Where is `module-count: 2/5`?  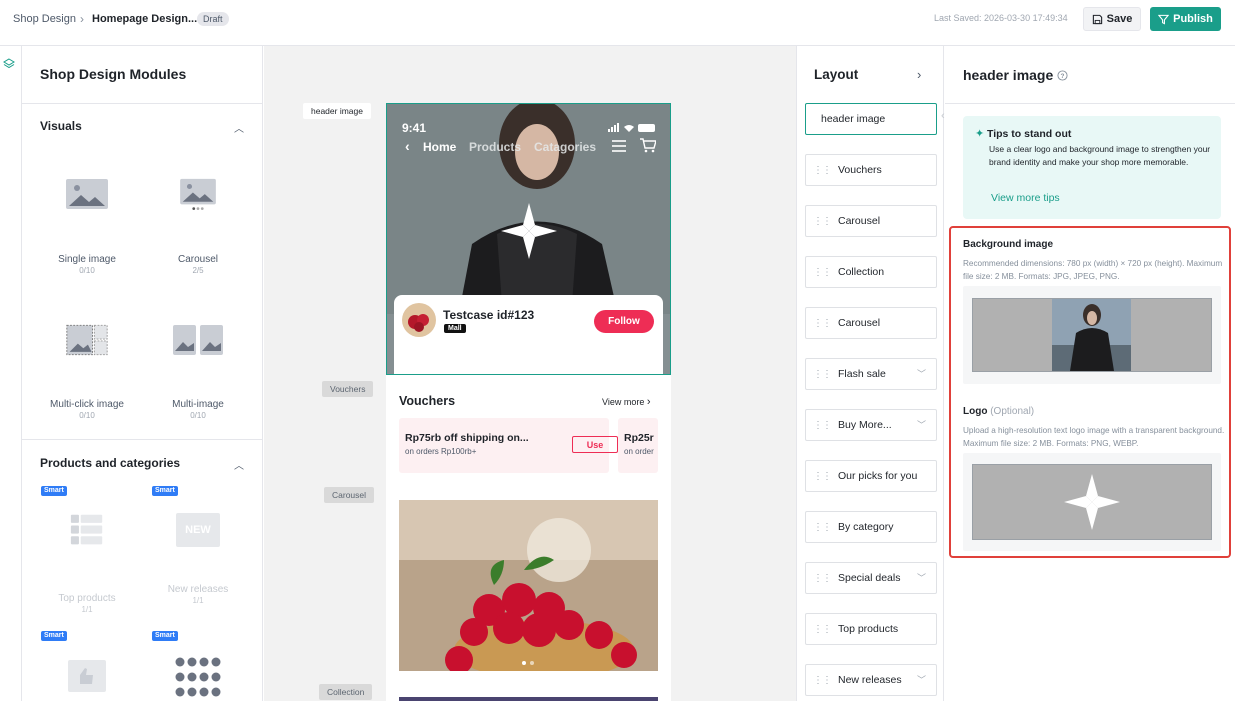 module-count: 2/5 is located at coordinates (198, 270).